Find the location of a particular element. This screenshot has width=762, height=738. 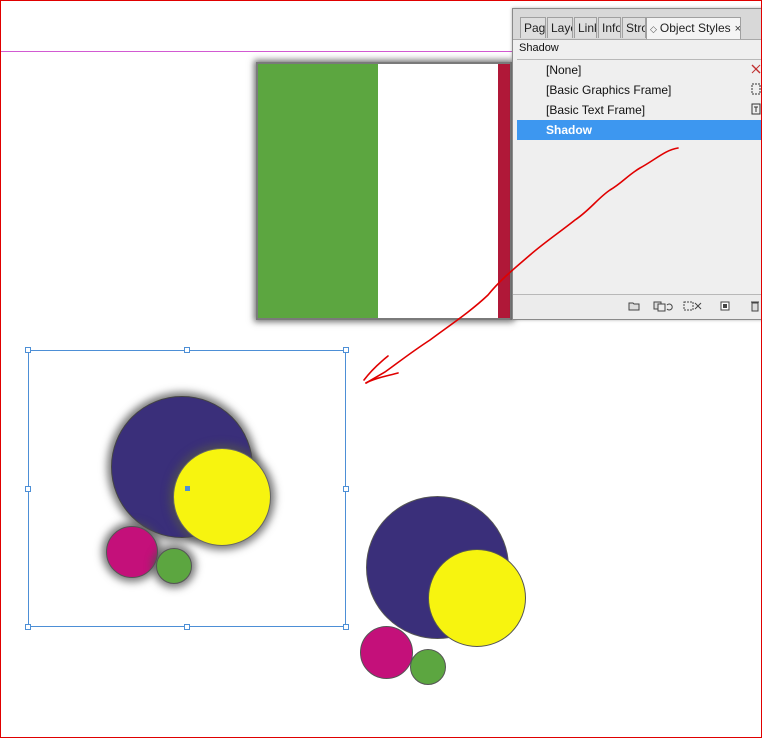

close-icon: × is located at coordinates (737, 29).